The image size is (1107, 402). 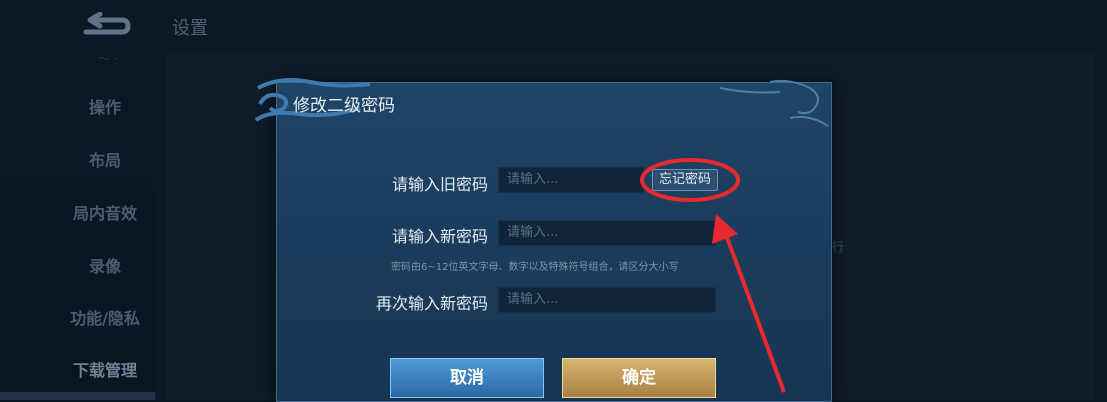 I want to click on confirm-button: 确定, so click(x=639, y=378).